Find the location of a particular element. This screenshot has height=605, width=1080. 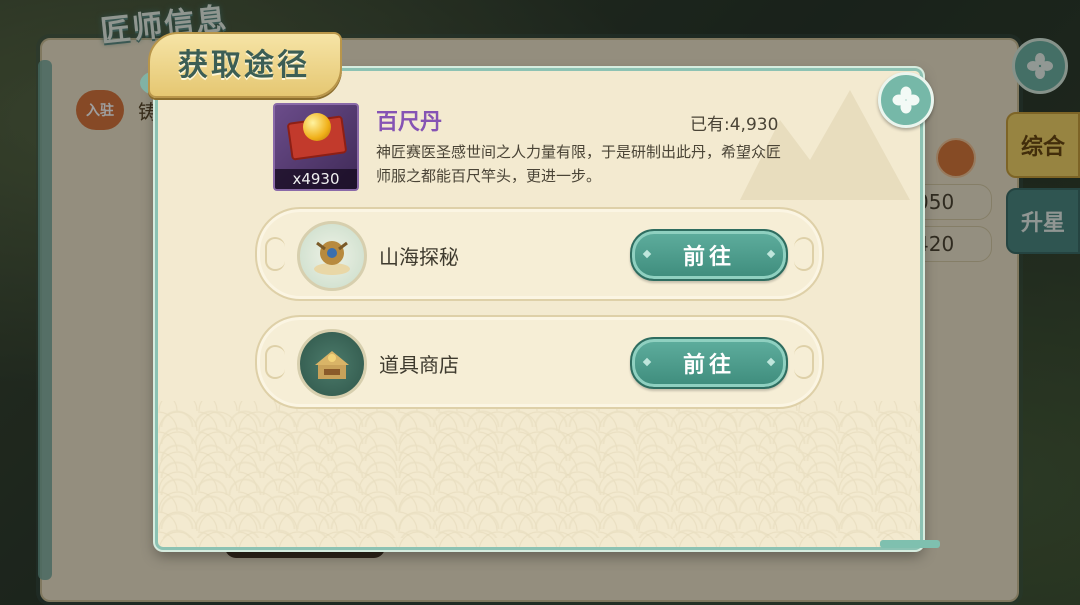

item-icon: x4930 is located at coordinates (316, 147).